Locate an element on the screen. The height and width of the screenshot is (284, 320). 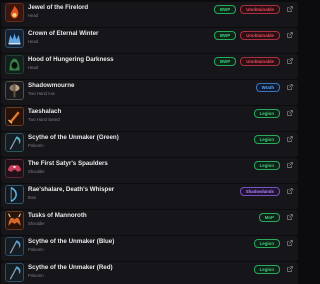
item-type: Two Hand Axe is located at coordinates (42, 93).